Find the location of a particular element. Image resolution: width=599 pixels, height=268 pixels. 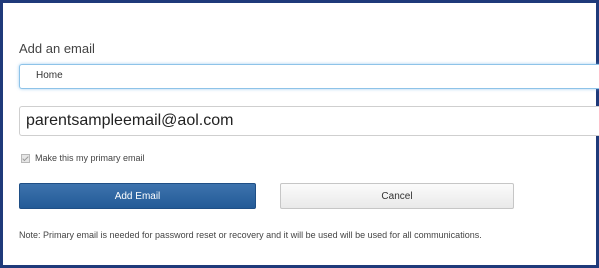

email-input-value: parentsampleemail@aol.com is located at coordinates (130, 120).